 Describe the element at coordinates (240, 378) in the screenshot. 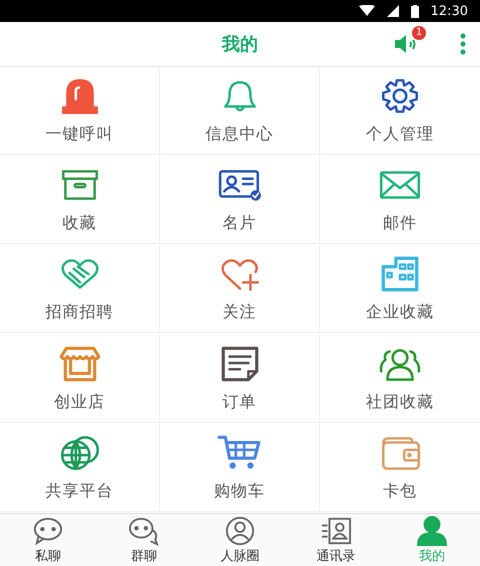

I see `menu-tile: 订单` at that location.